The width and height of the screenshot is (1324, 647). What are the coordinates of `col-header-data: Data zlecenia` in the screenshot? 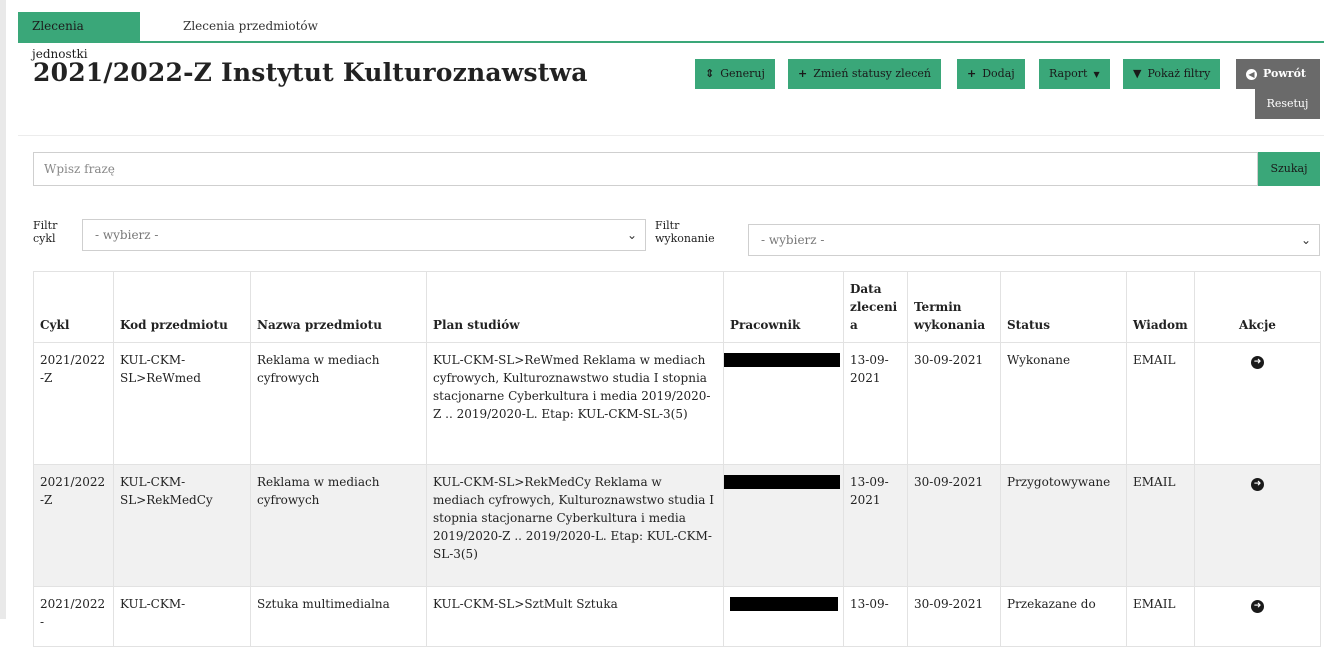 It's located at (875, 307).